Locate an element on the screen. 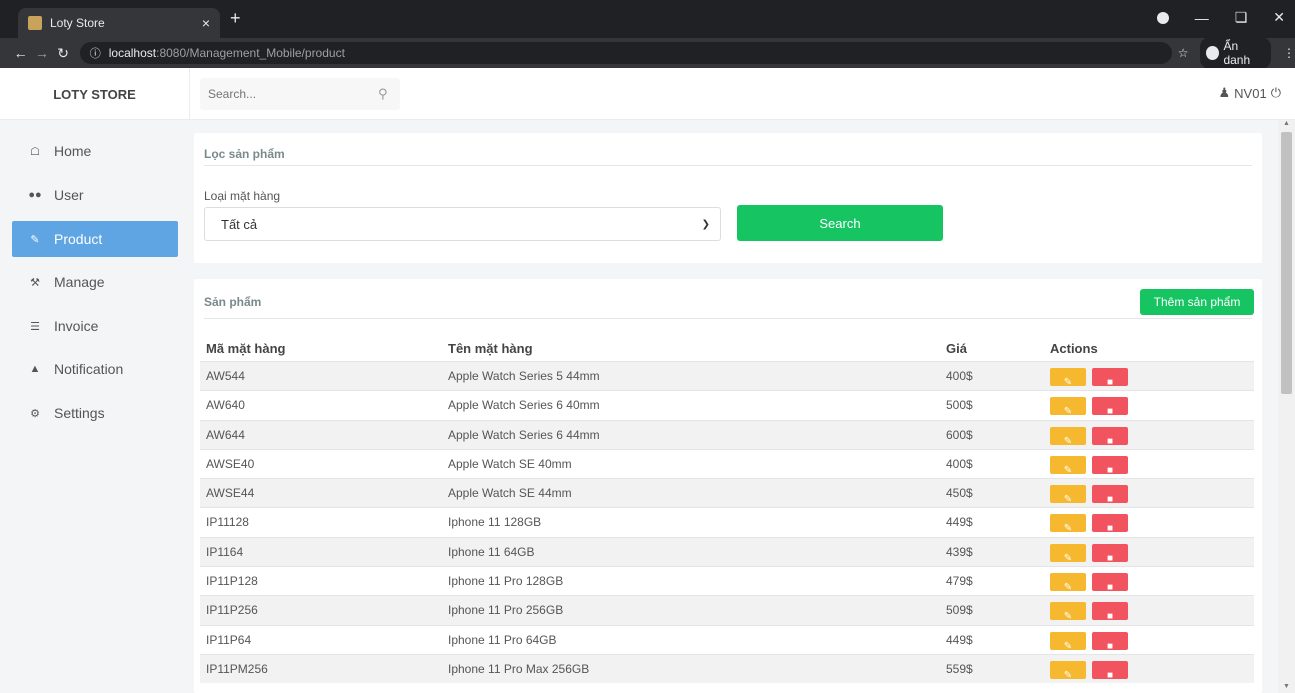 Image resolution: width=1295 pixels, height=693 pixels. column-header-name: Tên mặt hàng is located at coordinates (490, 349).